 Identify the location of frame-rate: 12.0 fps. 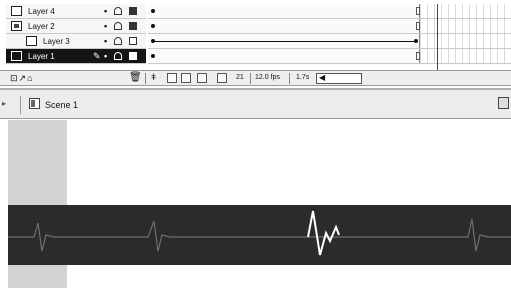
(267, 77).